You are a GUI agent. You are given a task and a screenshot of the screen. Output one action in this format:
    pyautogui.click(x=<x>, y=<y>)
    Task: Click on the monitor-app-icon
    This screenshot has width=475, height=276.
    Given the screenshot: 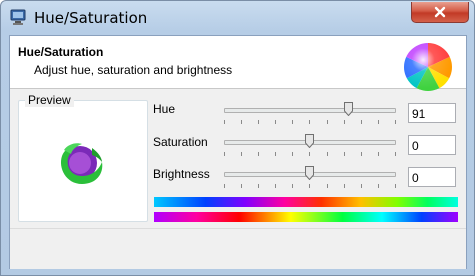 What is the action you would take?
    pyautogui.click(x=18, y=17)
    